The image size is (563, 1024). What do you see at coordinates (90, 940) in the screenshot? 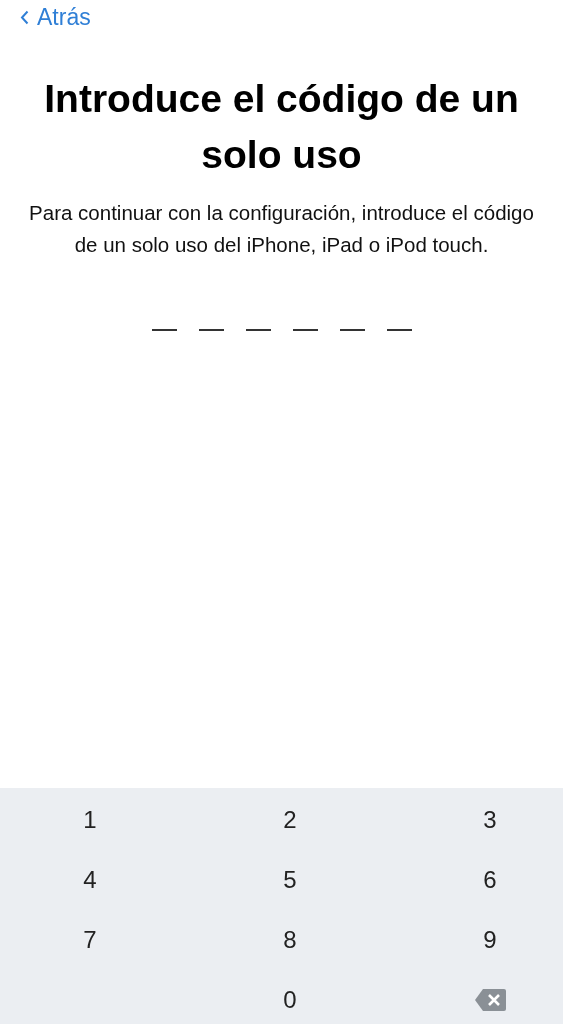
I see `digit-key: 7` at bounding box center [90, 940].